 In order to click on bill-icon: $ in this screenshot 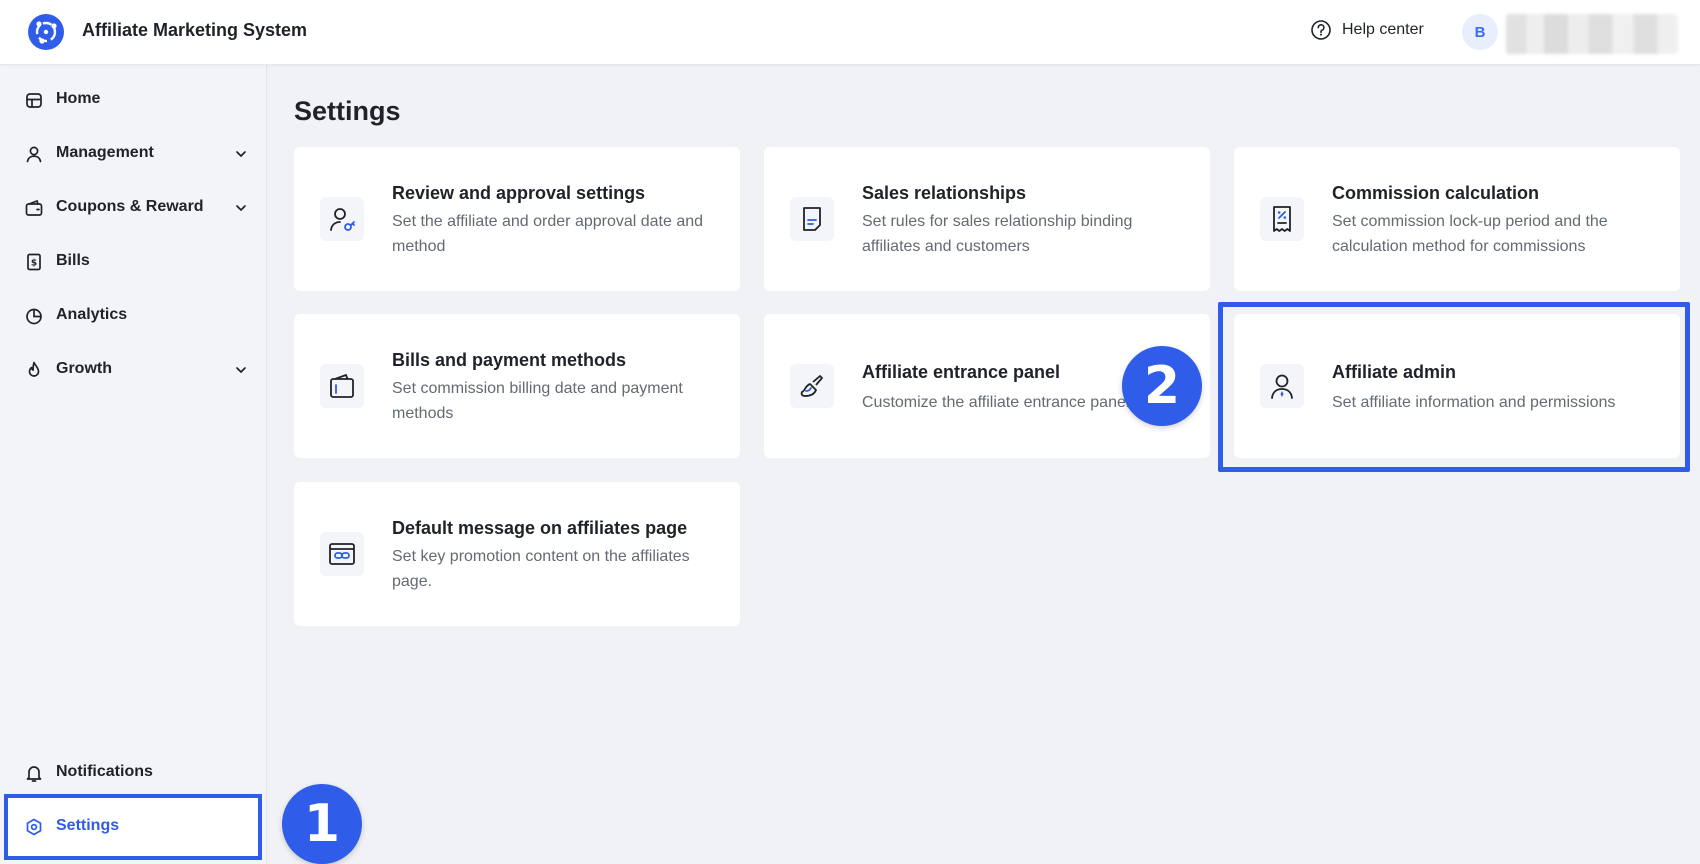, I will do `click(34, 262)`.